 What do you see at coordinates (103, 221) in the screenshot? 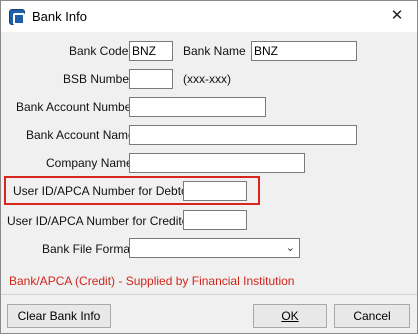
I see `user-id-creditors-label: User ID/APCA Number for Creditors` at bounding box center [103, 221].